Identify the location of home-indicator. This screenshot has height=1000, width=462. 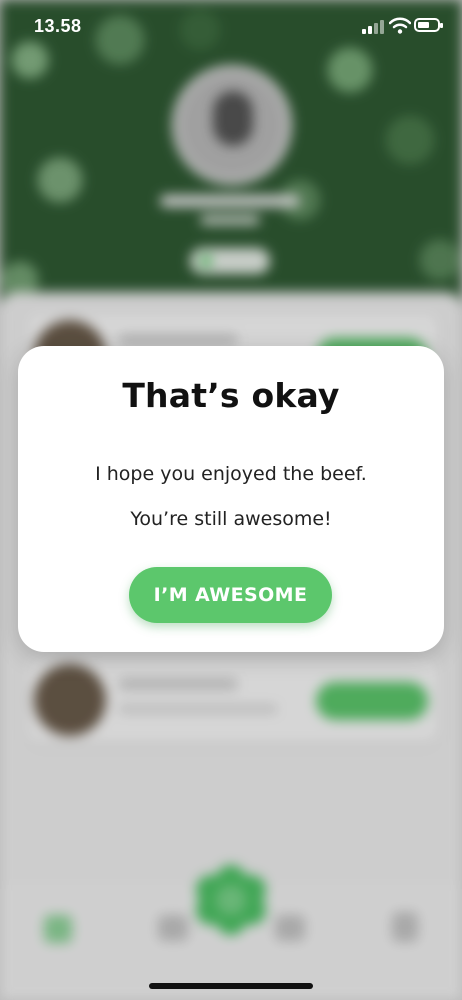
(231, 986).